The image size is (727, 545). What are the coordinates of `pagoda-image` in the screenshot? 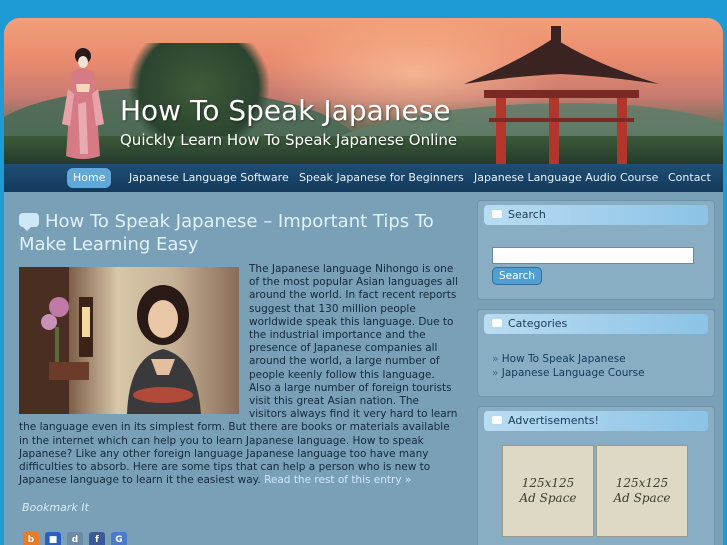 It's located at (561, 95).